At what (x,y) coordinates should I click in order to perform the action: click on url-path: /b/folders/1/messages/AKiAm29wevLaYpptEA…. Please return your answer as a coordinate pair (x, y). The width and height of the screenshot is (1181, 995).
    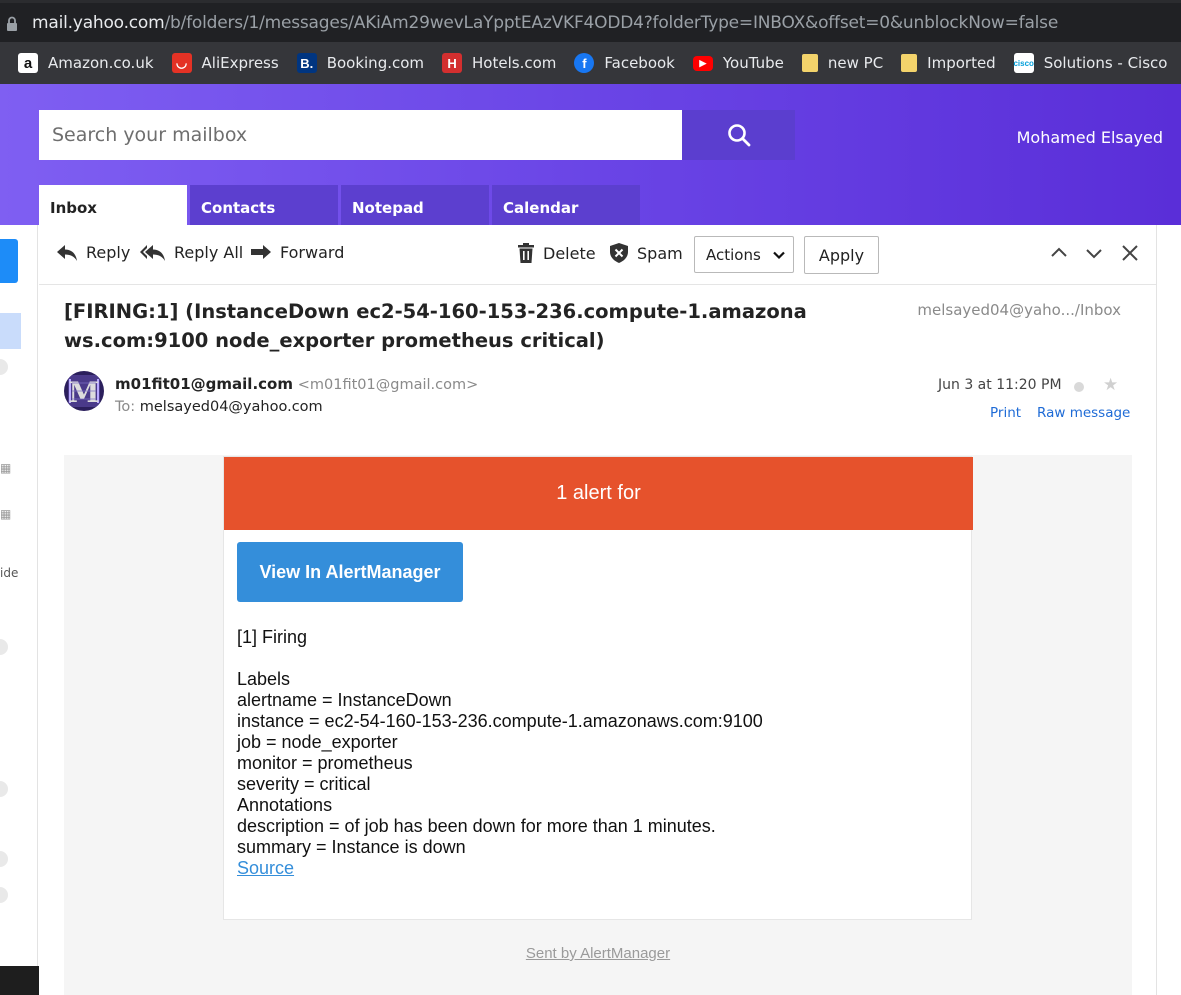
    Looking at the image, I should click on (611, 23).